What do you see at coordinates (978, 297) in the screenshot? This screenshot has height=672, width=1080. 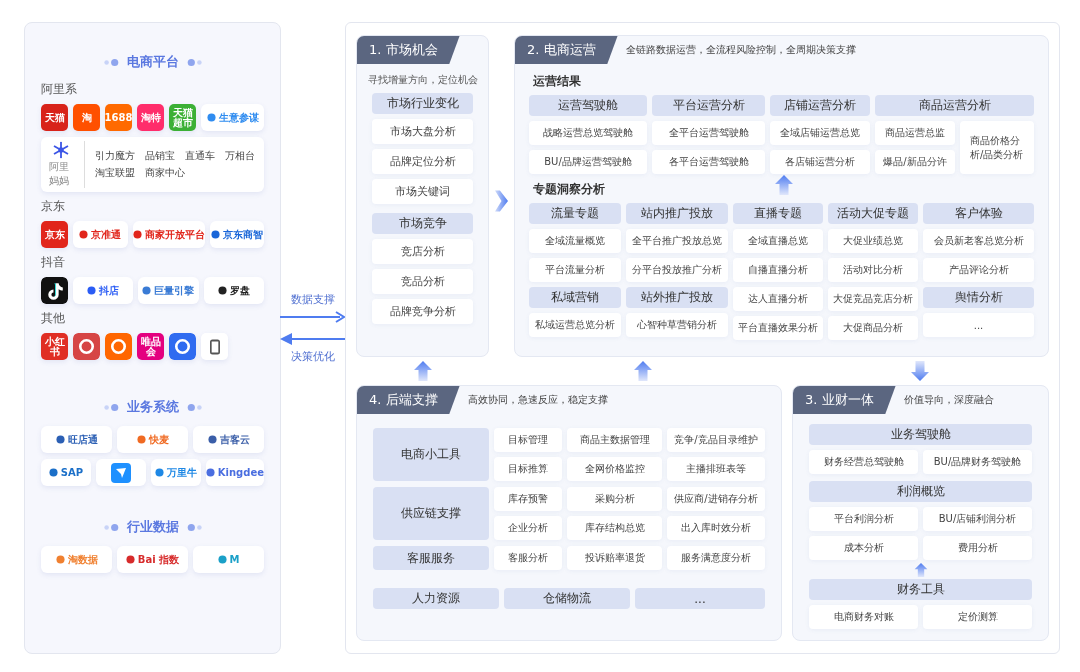 I see `category-header: 舆情分析` at bounding box center [978, 297].